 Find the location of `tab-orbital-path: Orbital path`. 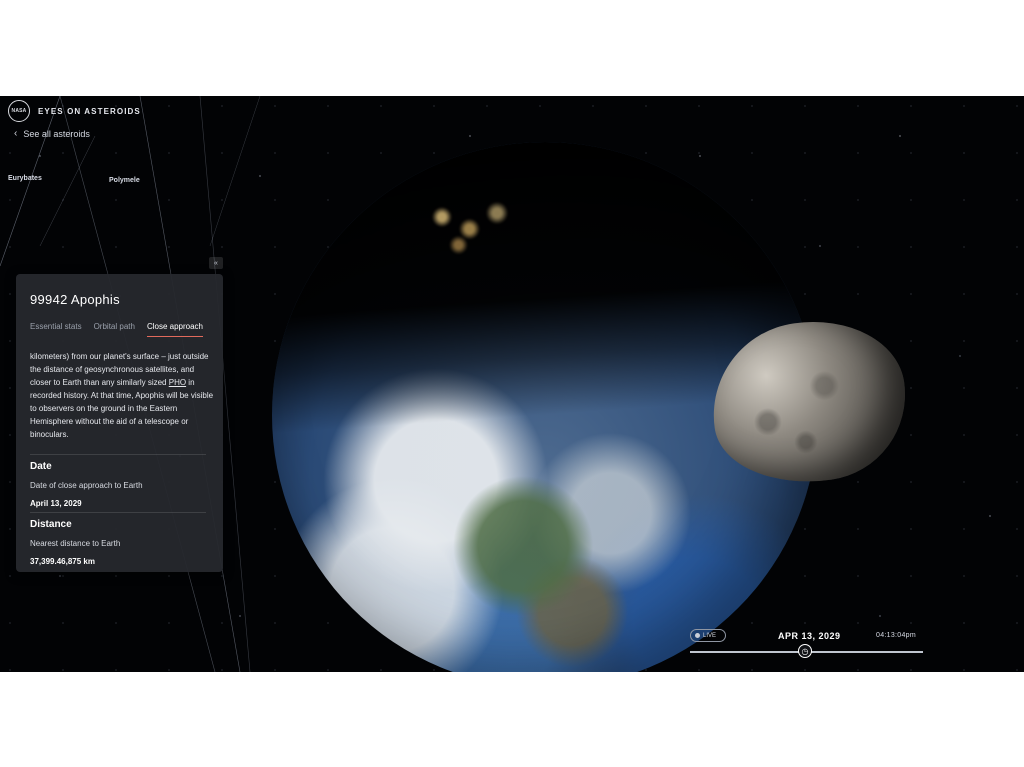

tab-orbital-path: Orbital path is located at coordinates (114, 329).